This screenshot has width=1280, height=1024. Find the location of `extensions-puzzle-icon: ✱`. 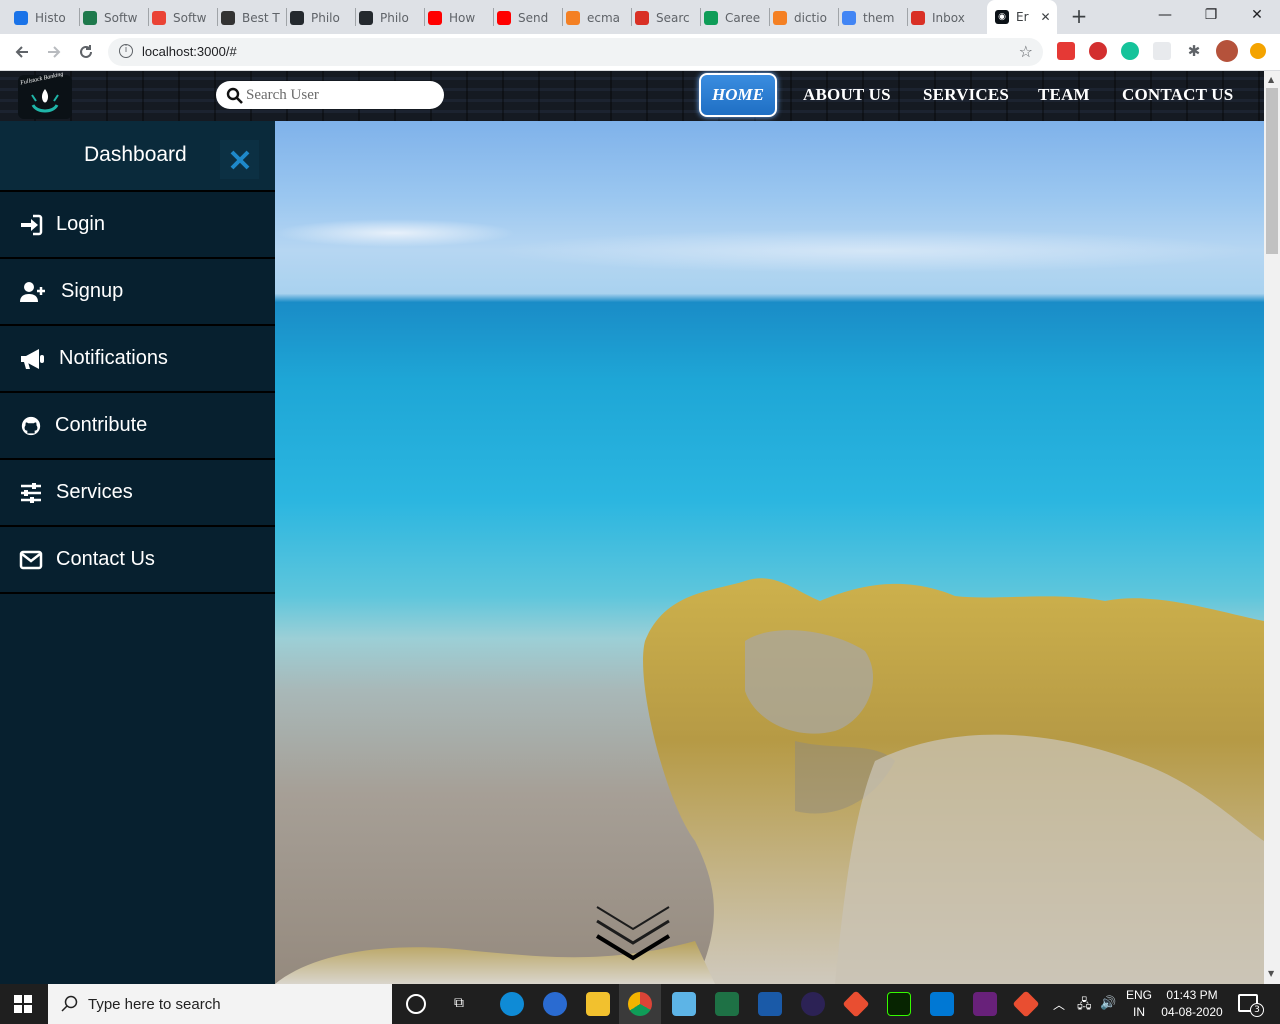

extensions-puzzle-icon: ✱ is located at coordinates (1194, 51).